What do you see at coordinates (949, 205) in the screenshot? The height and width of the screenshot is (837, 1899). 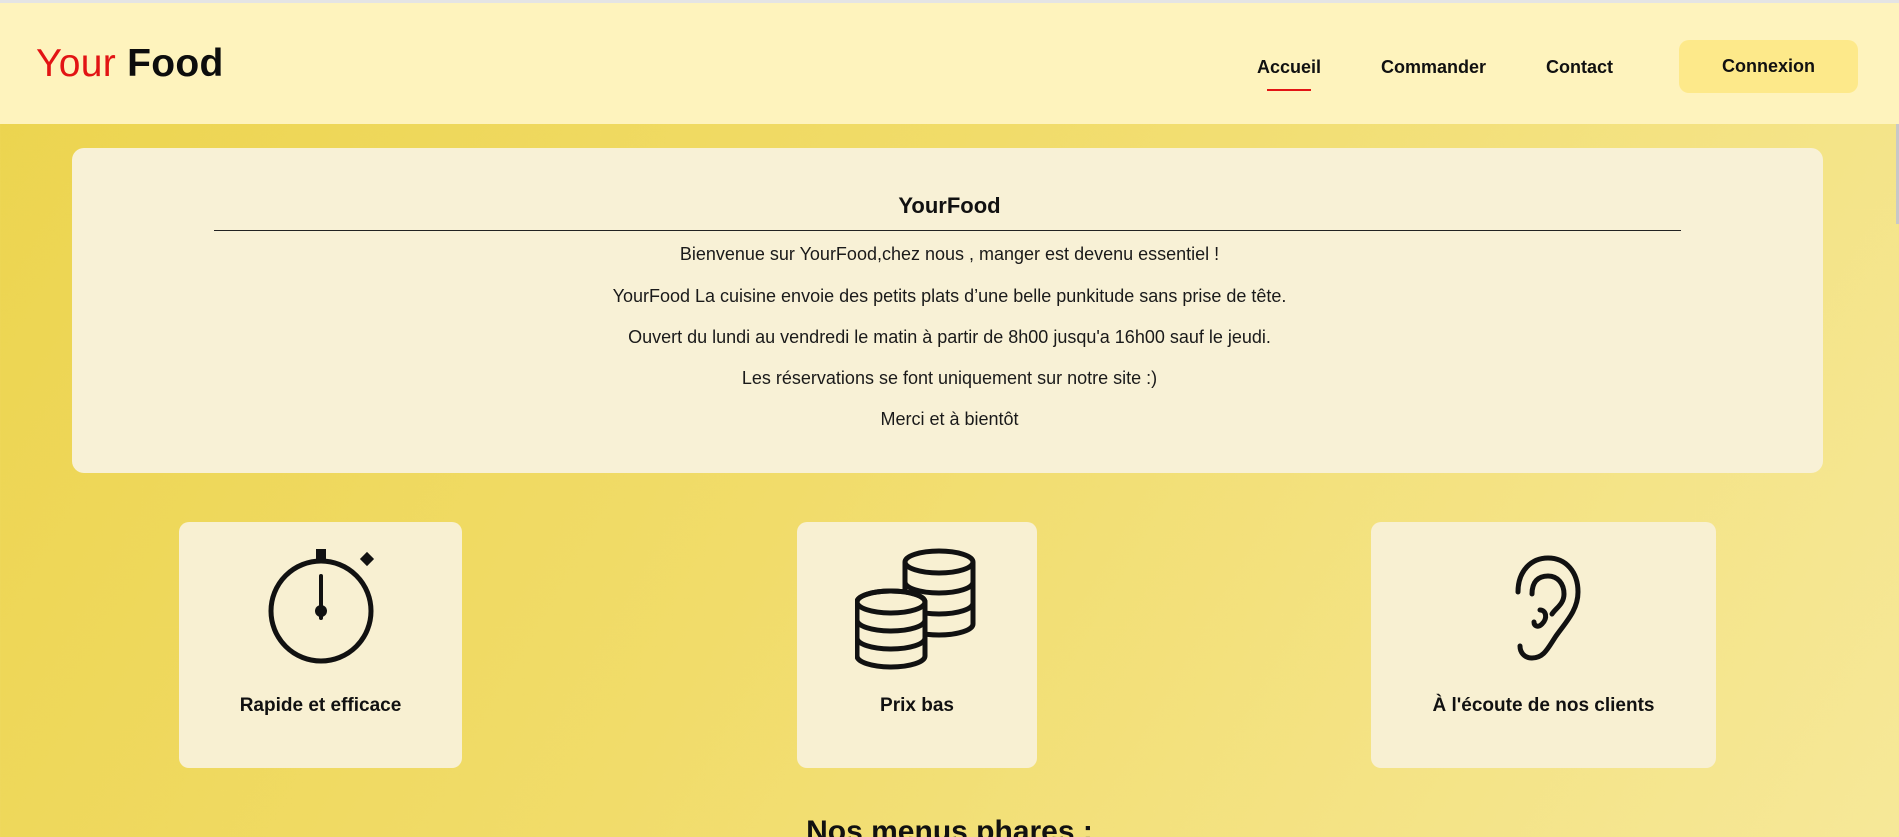 I see `welcome-title: YourFood` at bounding box center [949, 205].